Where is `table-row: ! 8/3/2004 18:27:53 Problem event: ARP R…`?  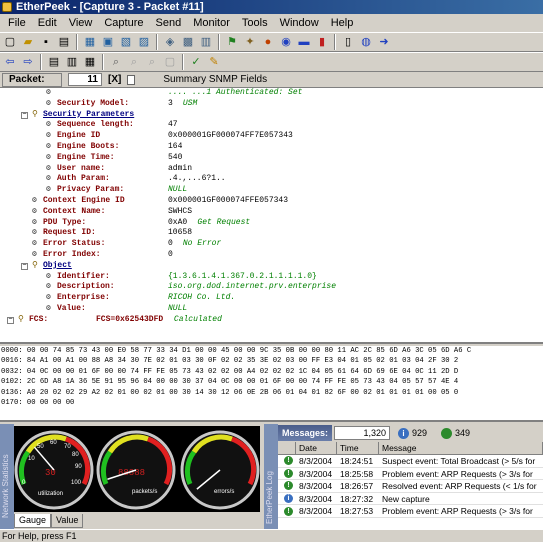
table-row: ! 8/3/2004 18:27:53 Problem event: ARP R… is located at coordinates (410, 511).